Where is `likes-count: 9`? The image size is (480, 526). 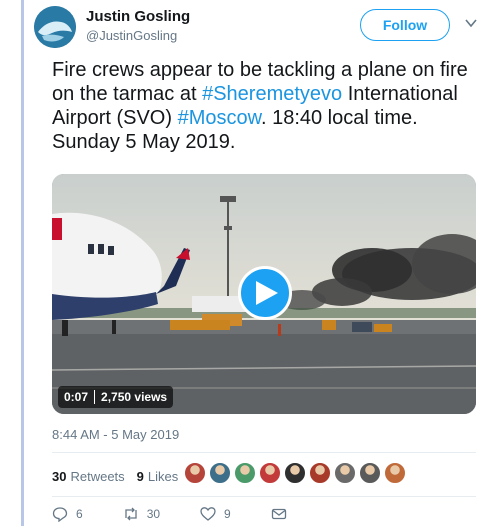
likes-count: 9 is located at coordinates (140, 476).